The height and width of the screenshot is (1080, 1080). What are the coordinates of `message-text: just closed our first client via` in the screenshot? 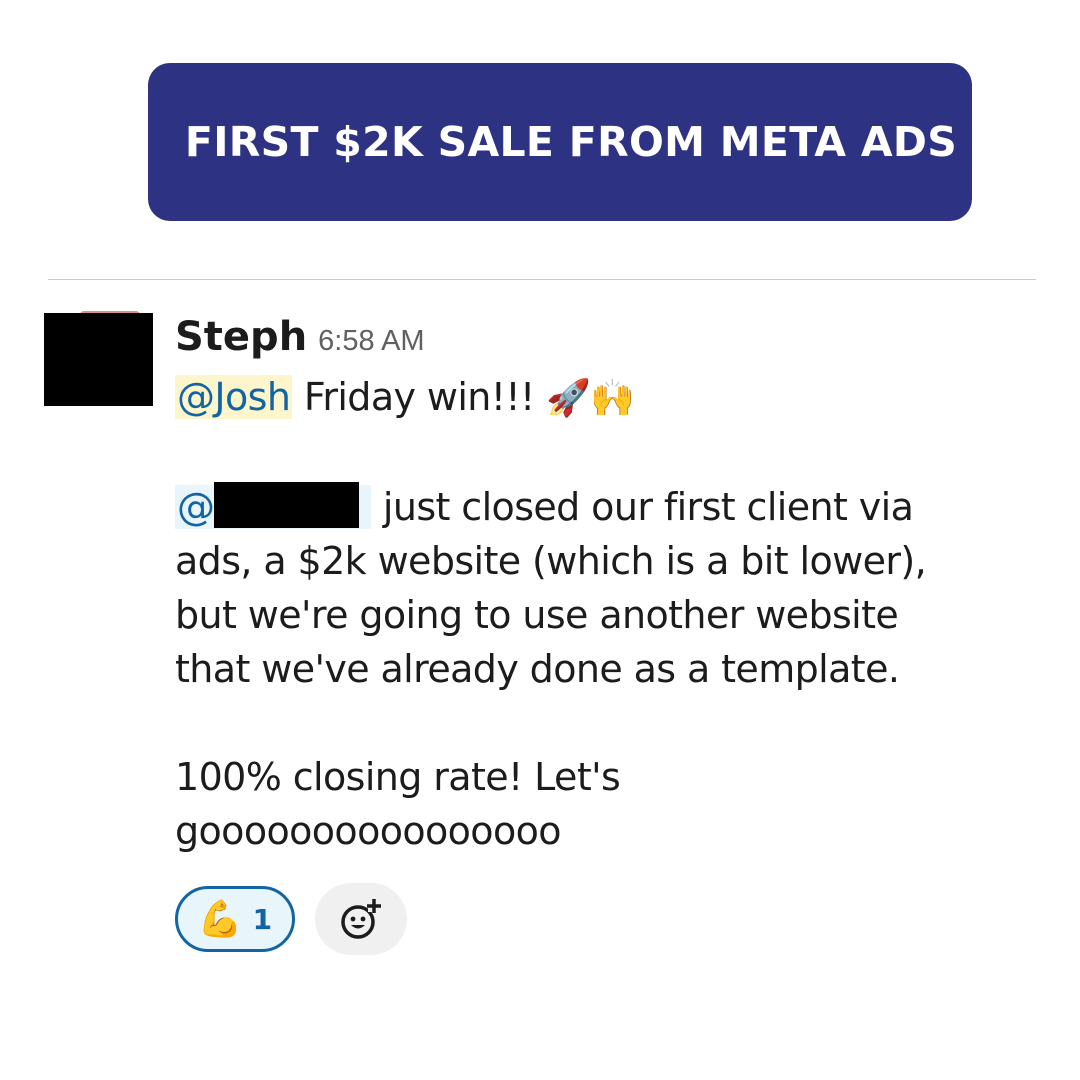 It's located at (642, 507).